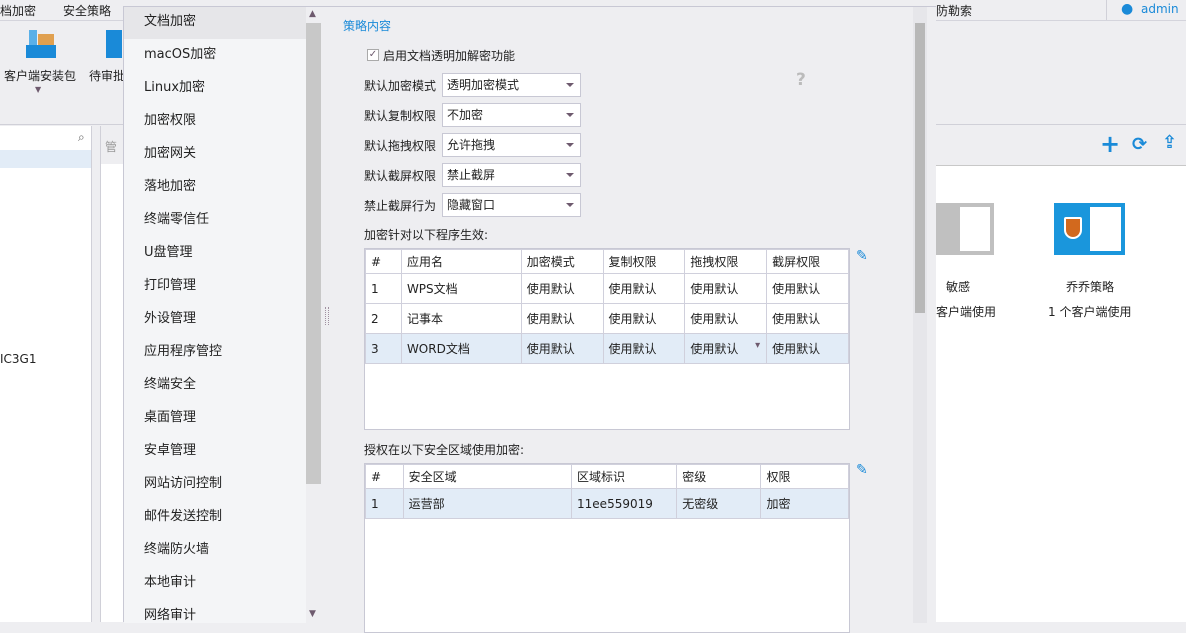 The height and width of the screenshot is (633, 1186). I want to click on nav-item: 终端零信任, so click(215, 221).